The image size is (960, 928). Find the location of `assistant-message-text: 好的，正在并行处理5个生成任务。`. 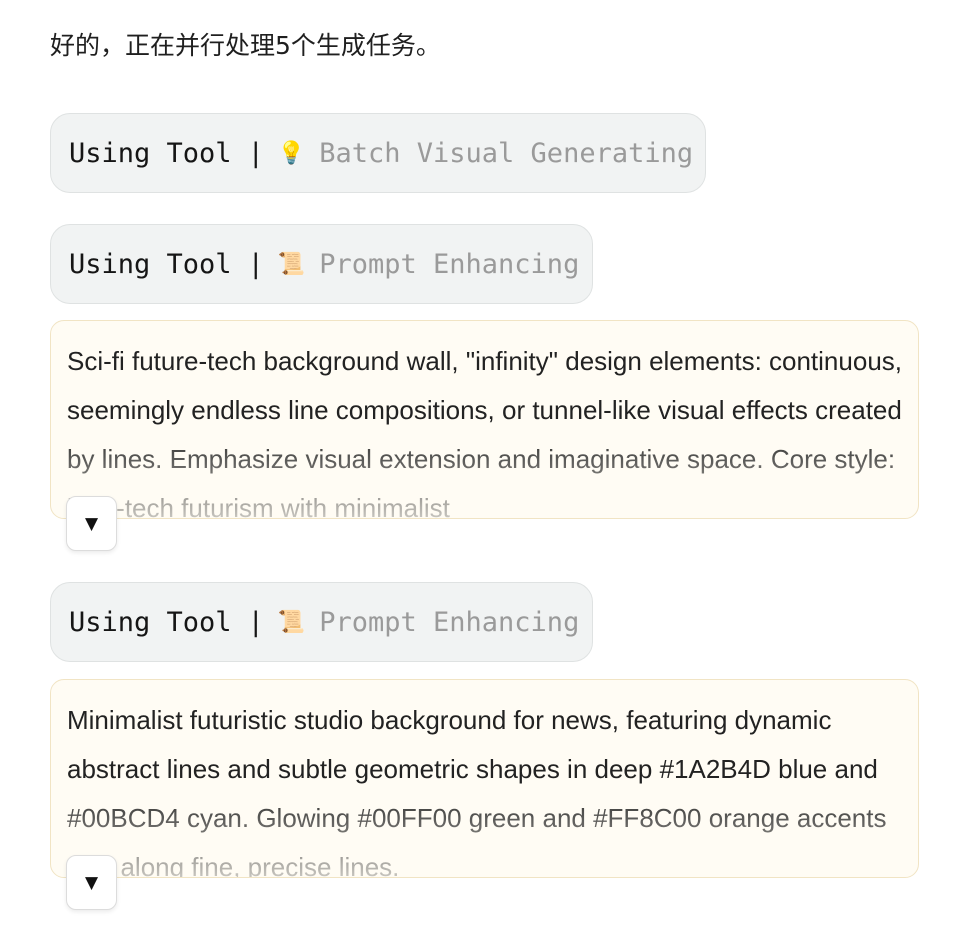

assistant-message-text: 好的，正在并行处理5个生成任务。 is located at coordinates (245, 45).